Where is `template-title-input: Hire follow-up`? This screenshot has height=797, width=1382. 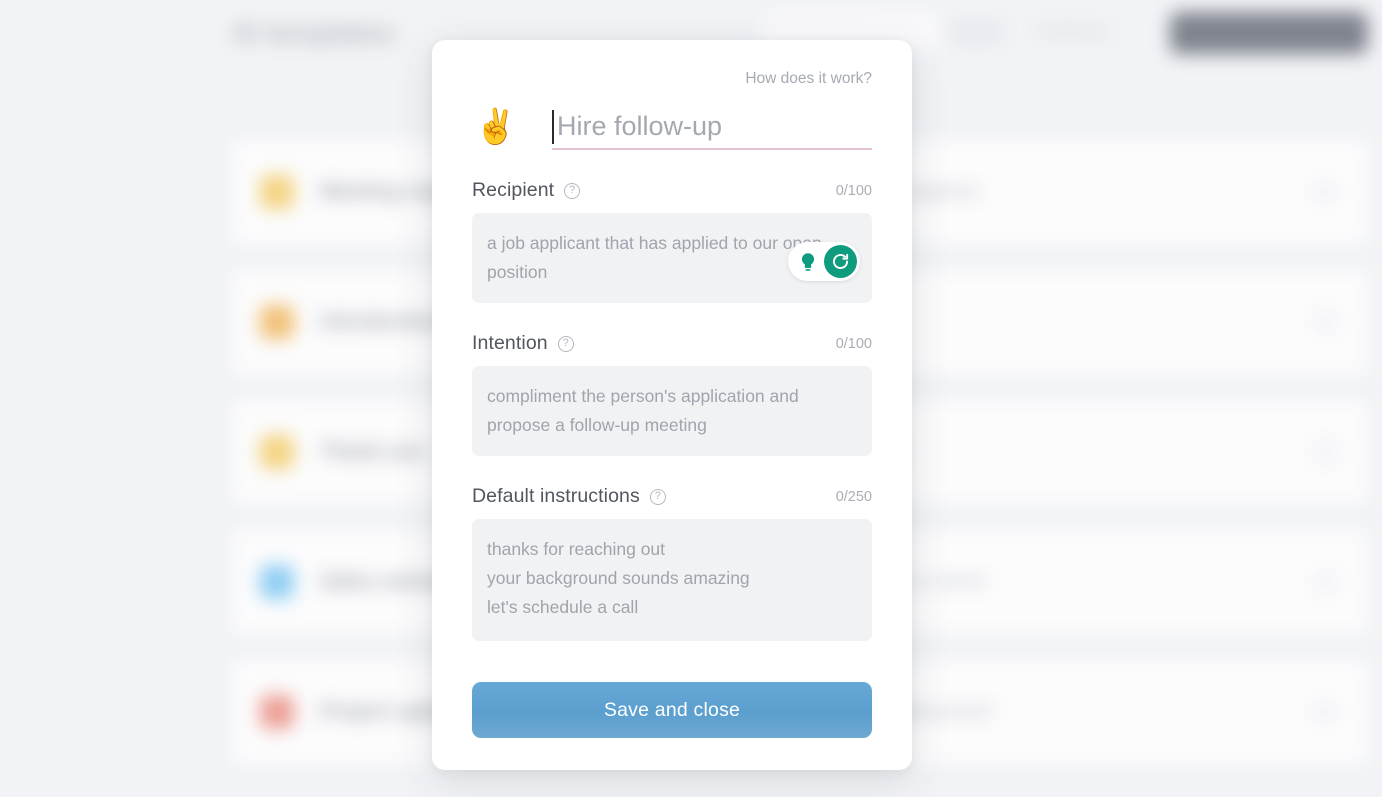
template-title-input: Hire follow-up is located at coordinates (712, 126).